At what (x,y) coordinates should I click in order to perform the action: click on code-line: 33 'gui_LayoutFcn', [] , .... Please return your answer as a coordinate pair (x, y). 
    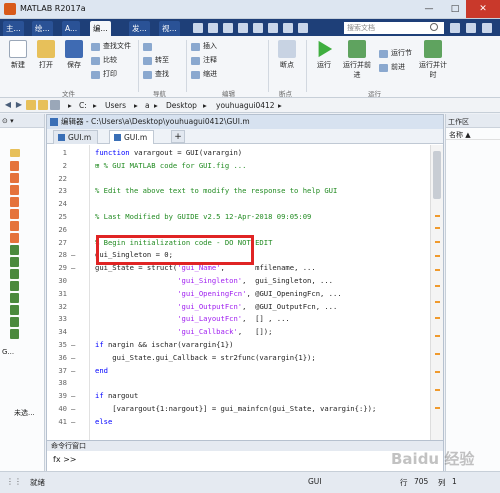
    Looking at the image, I should click on (238, 320).